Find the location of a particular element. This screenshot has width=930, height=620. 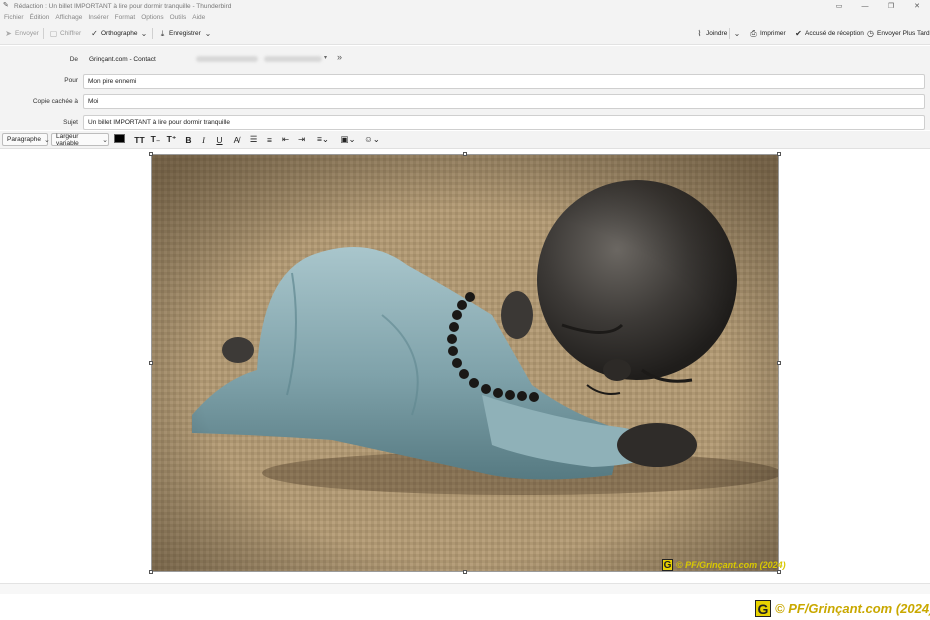

menu-options: Options is located at coordinates (152, 17).